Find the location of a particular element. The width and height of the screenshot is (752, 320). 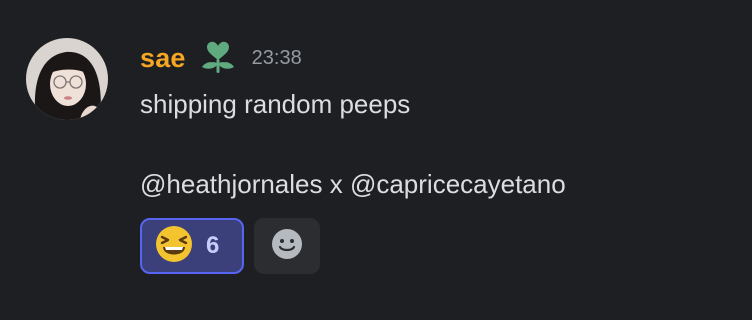

message-line-mentions: @heathjornales x @capricecayetano is located at coordinates (435, 184).